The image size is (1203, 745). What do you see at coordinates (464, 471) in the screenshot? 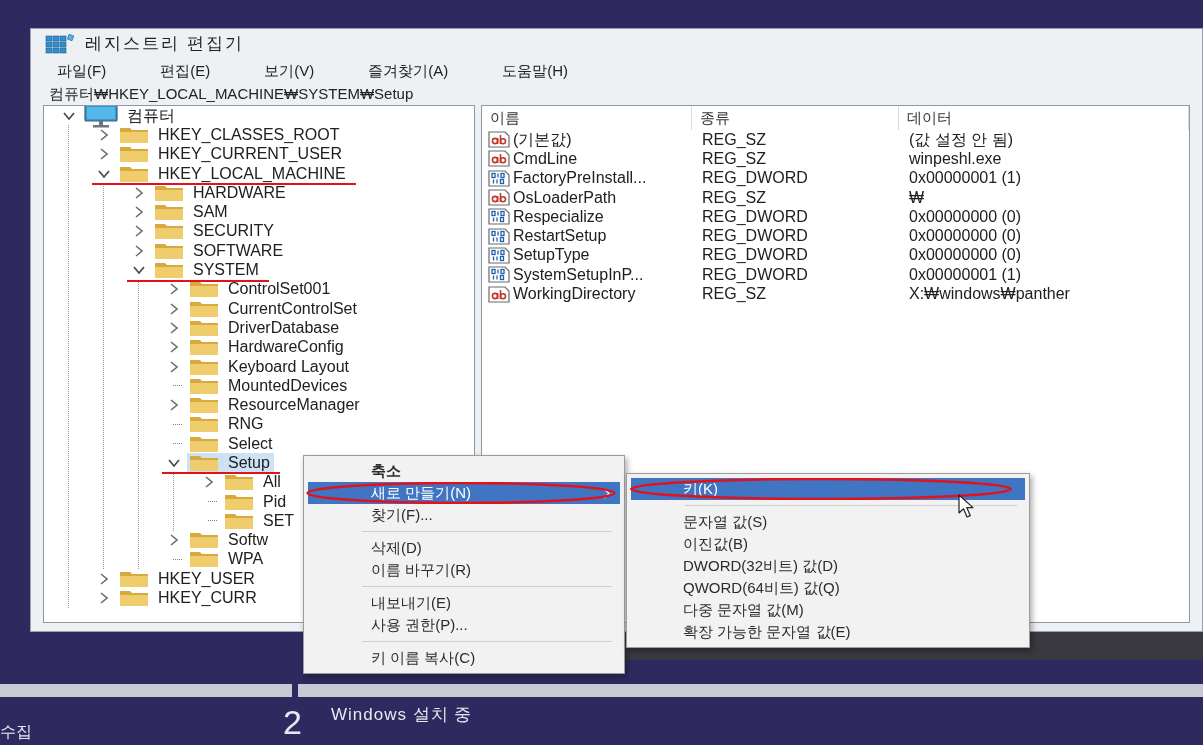
I see `menu-item: 축소` at bounding box center [464, 471].